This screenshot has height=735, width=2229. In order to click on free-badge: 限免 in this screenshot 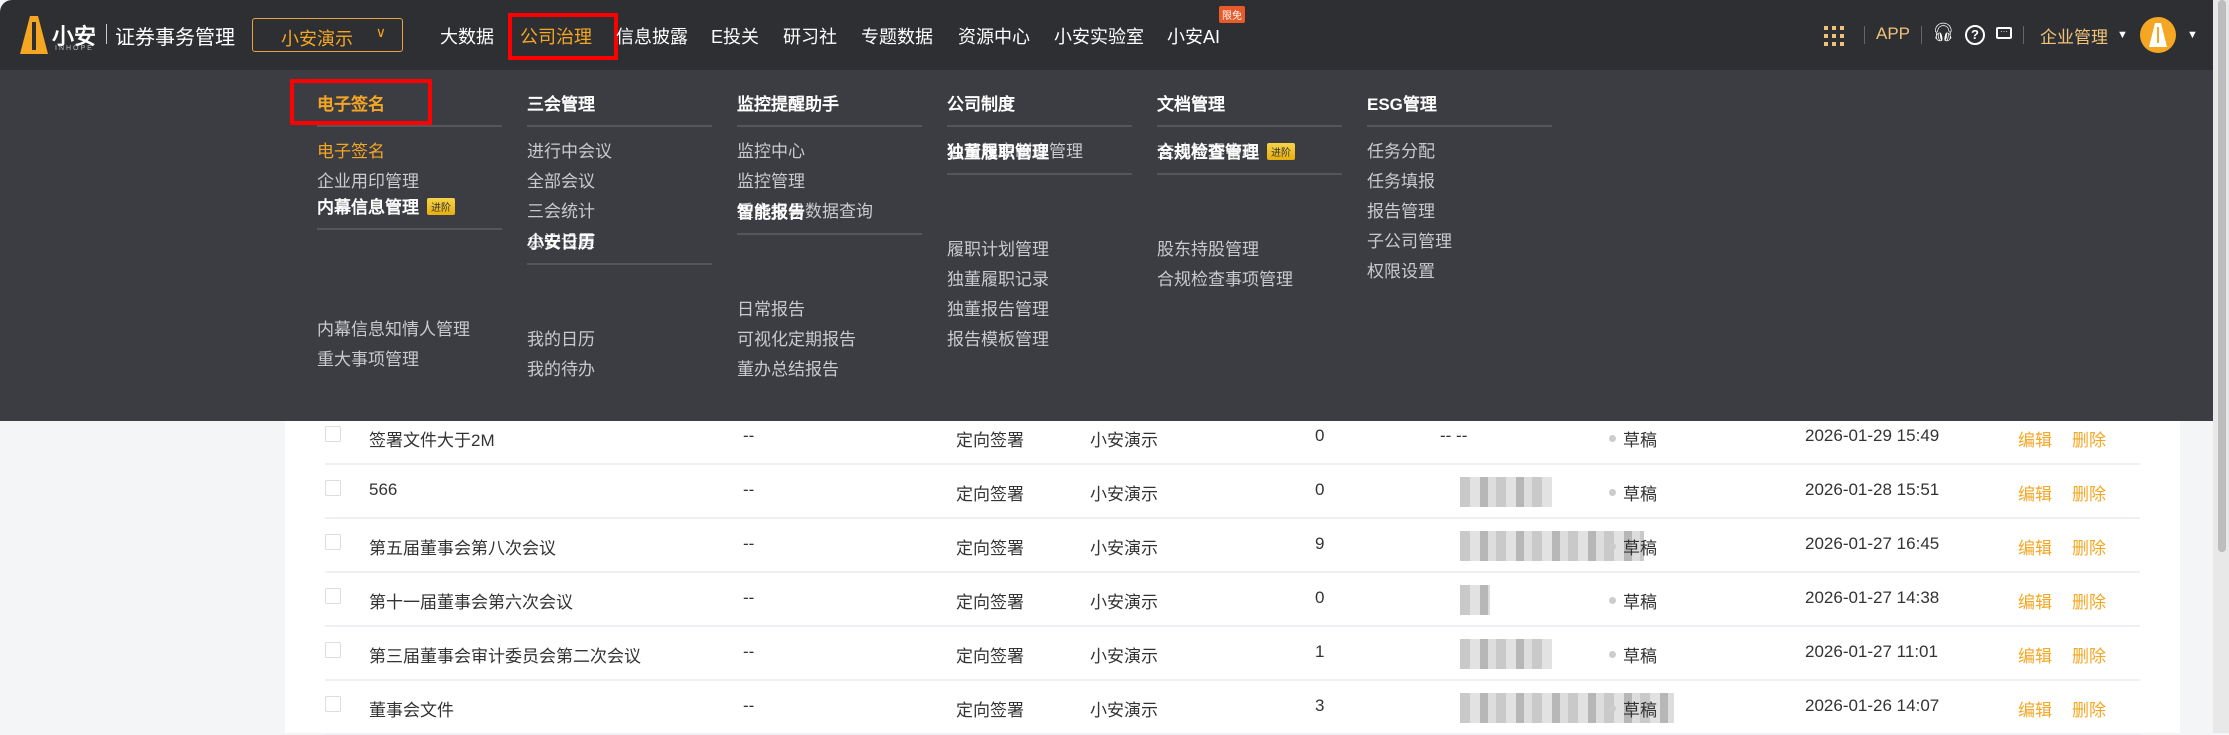, I will do `click(1232, 14)`.